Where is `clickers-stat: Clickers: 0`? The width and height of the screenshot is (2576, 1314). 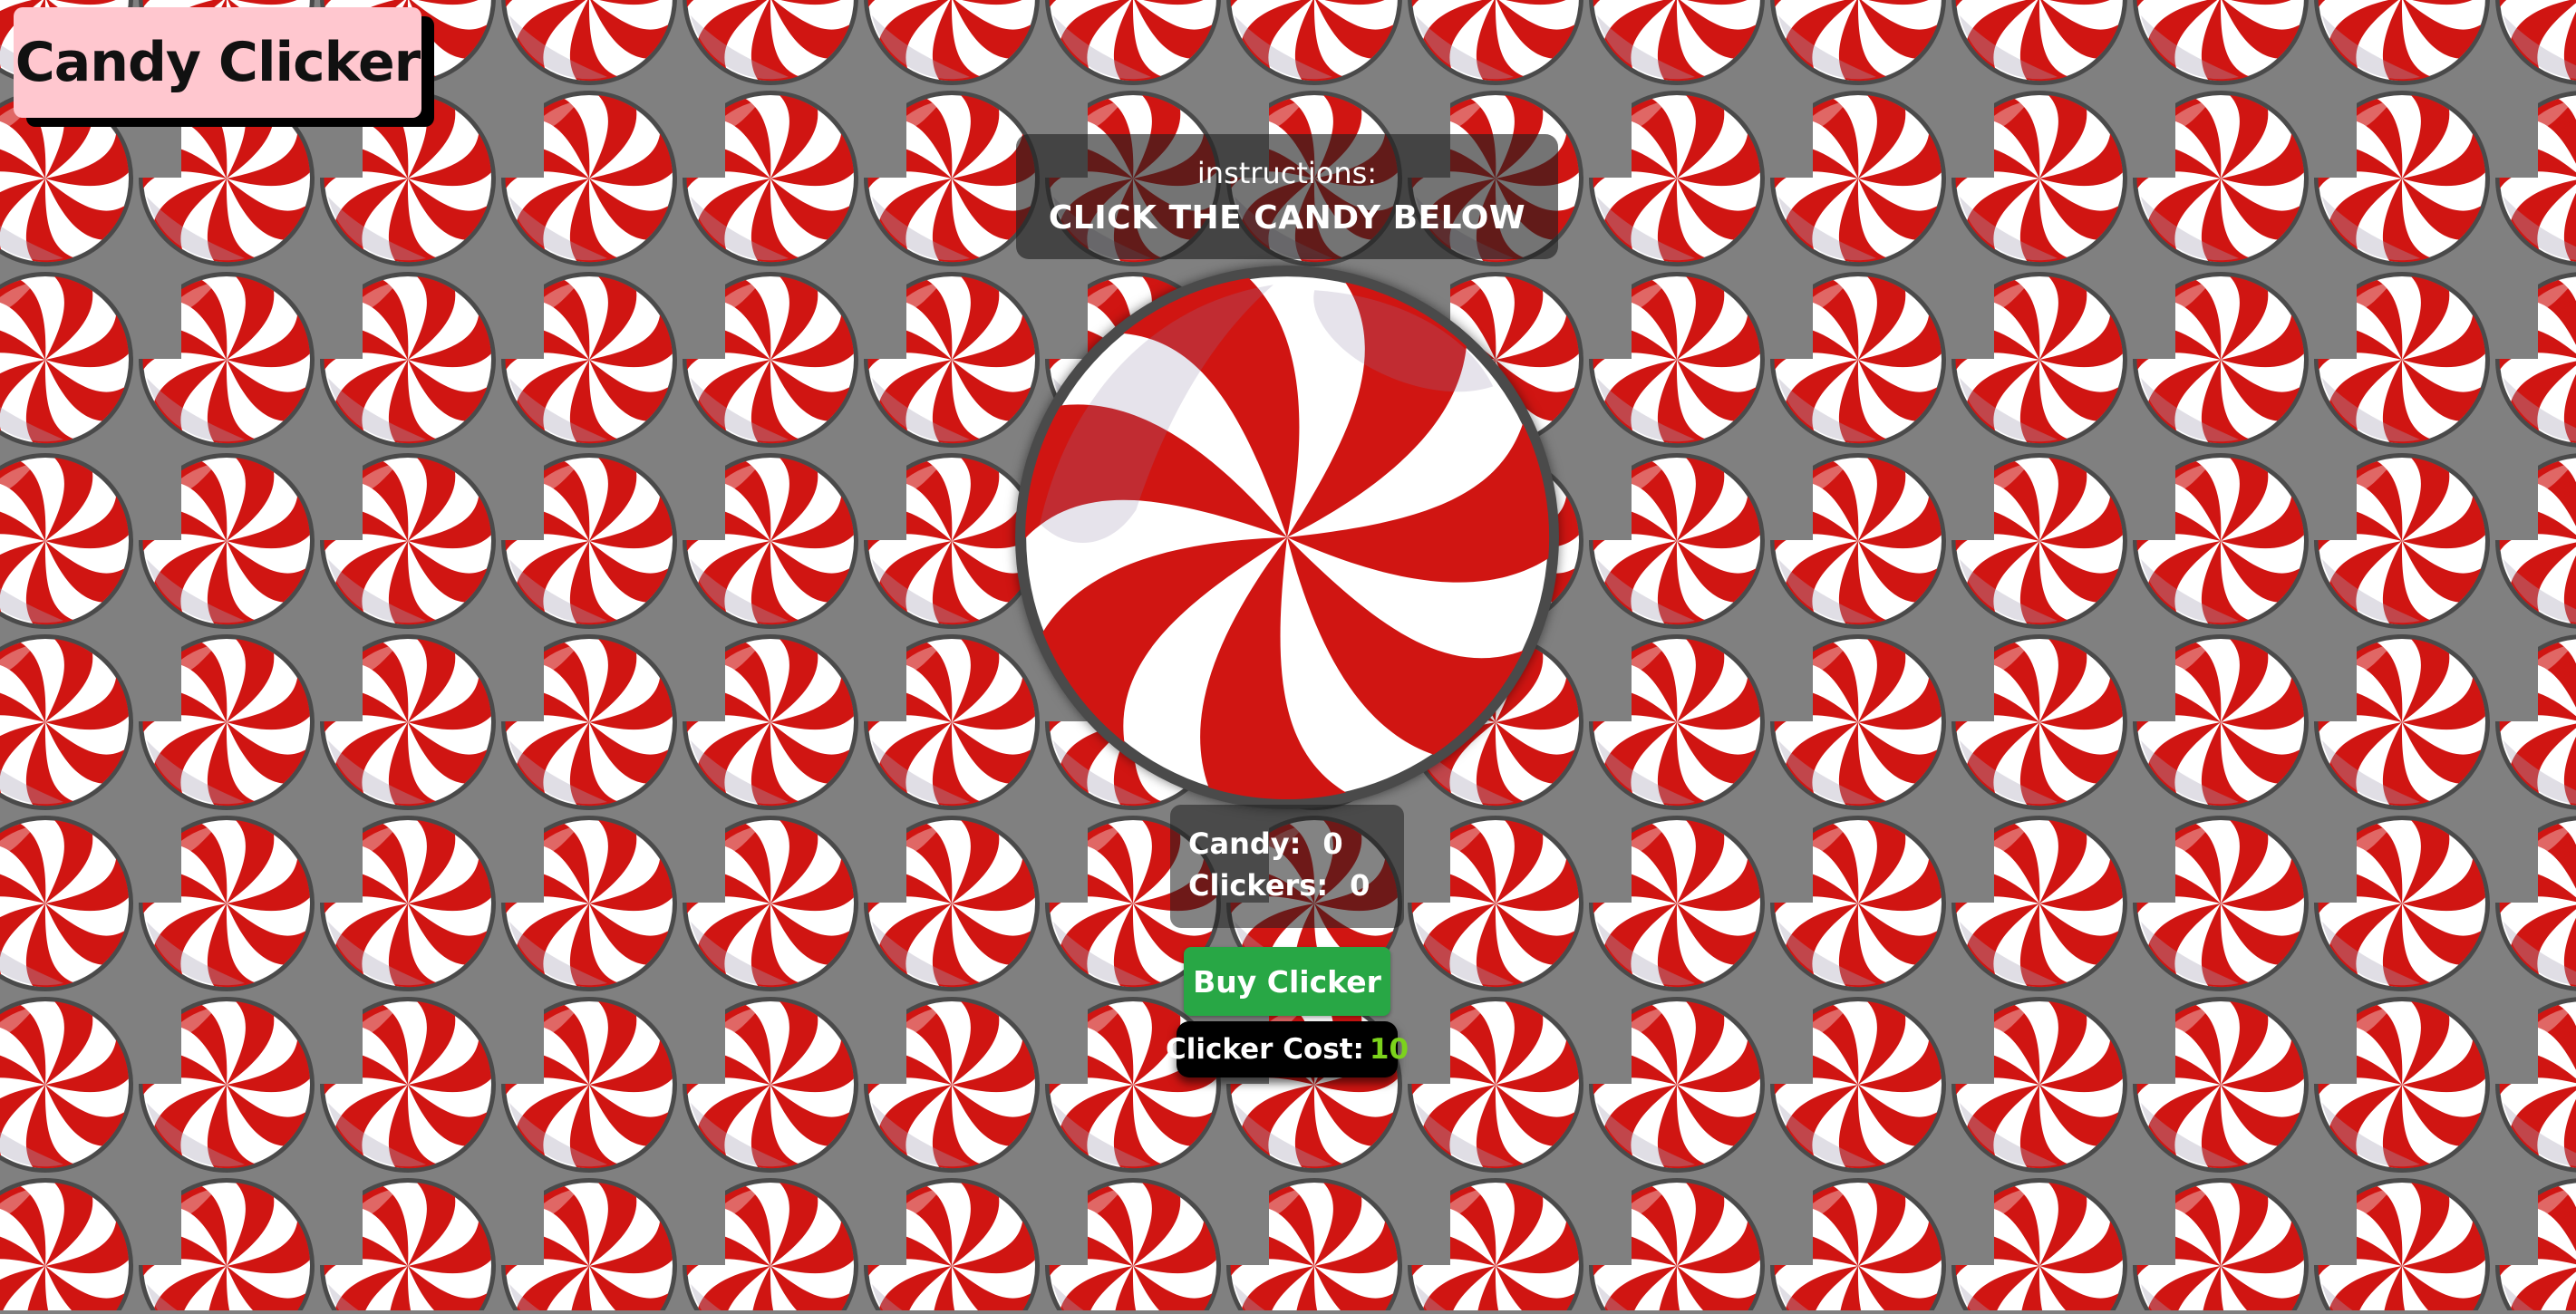 clickers-stat: Clickers: 0 is located at coordinates (1279, 885).